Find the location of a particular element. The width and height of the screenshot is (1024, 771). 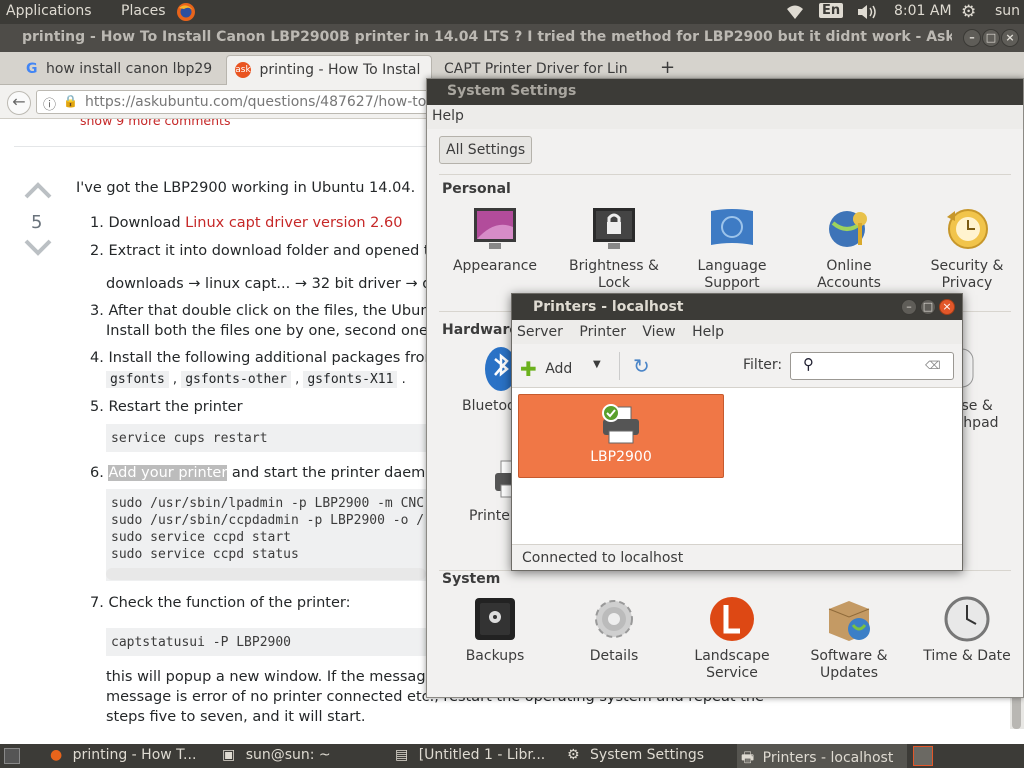

settings-brightness-lock: Brightness & Lock is located at coordinates (614, 248).